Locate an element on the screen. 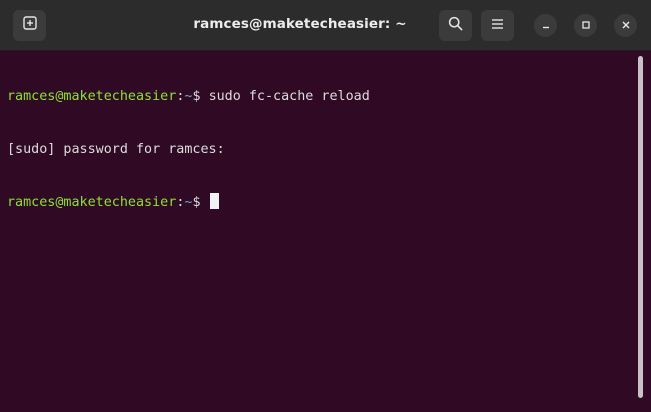  sudo-password-prompt: [sudo] password for ramces: is located at coordinates (116, 149).